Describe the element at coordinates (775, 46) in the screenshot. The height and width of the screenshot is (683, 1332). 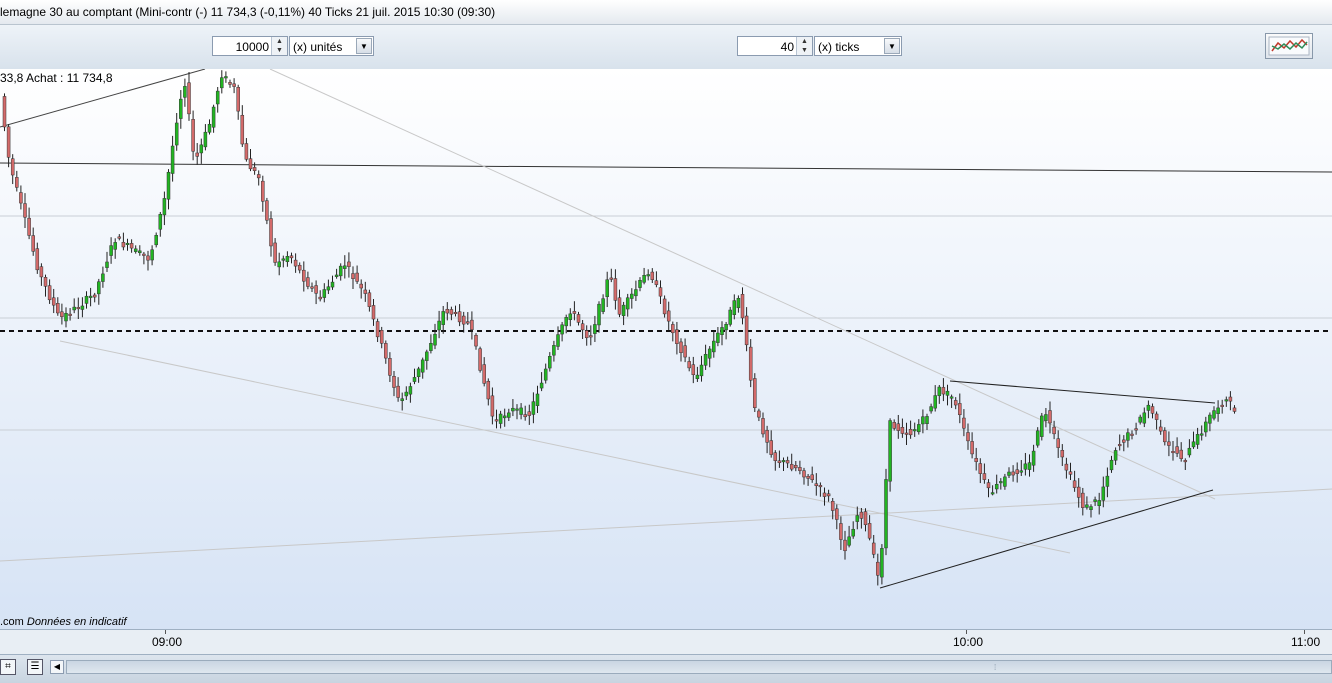
I see `ticks-stepper: 40 ▲ ▼` at that location.